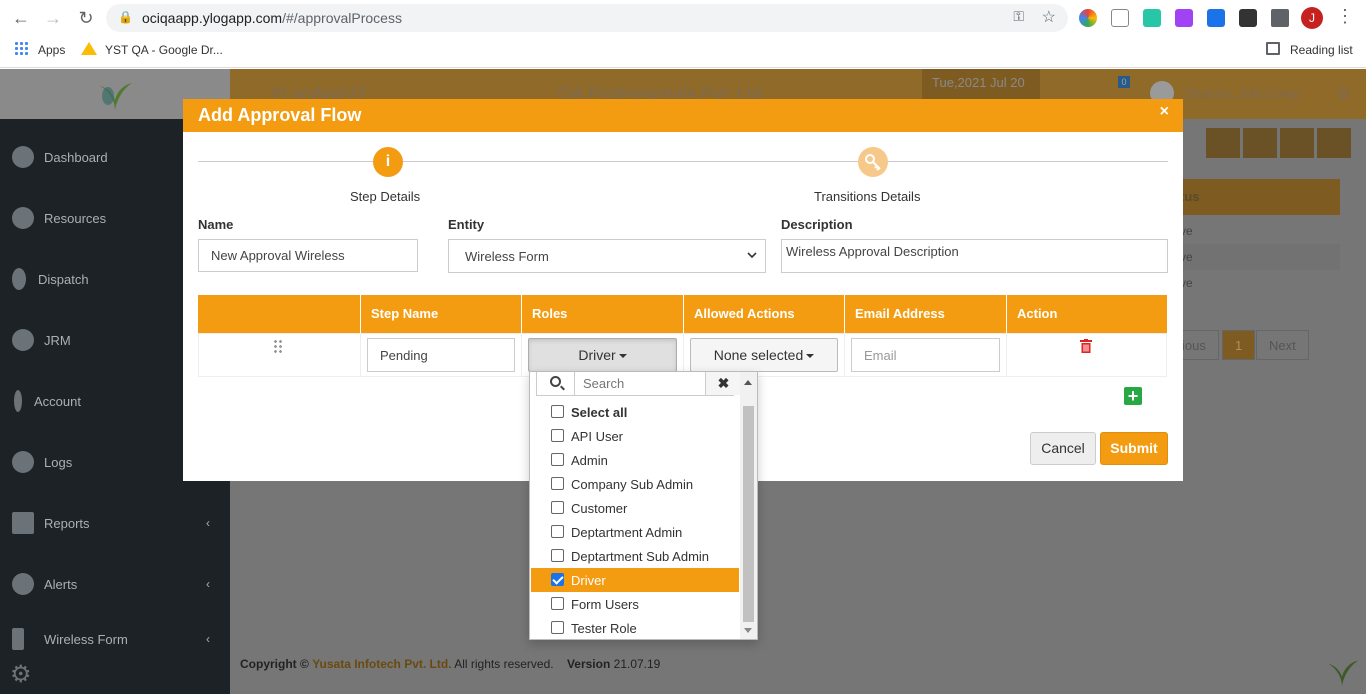 The height and width of the screenshot is (694, 1366). I want to click on dropdown-scrollbar, so click(748, 505).